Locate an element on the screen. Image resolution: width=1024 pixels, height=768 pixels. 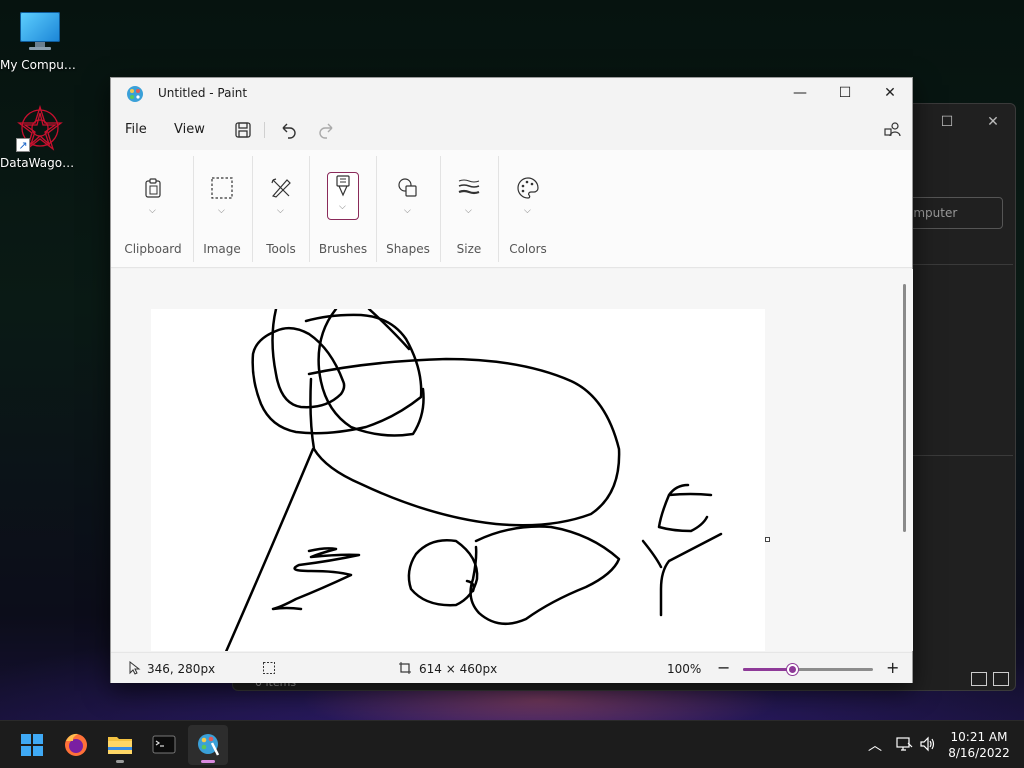
details-view-icon is located at coordinates (979, 679).